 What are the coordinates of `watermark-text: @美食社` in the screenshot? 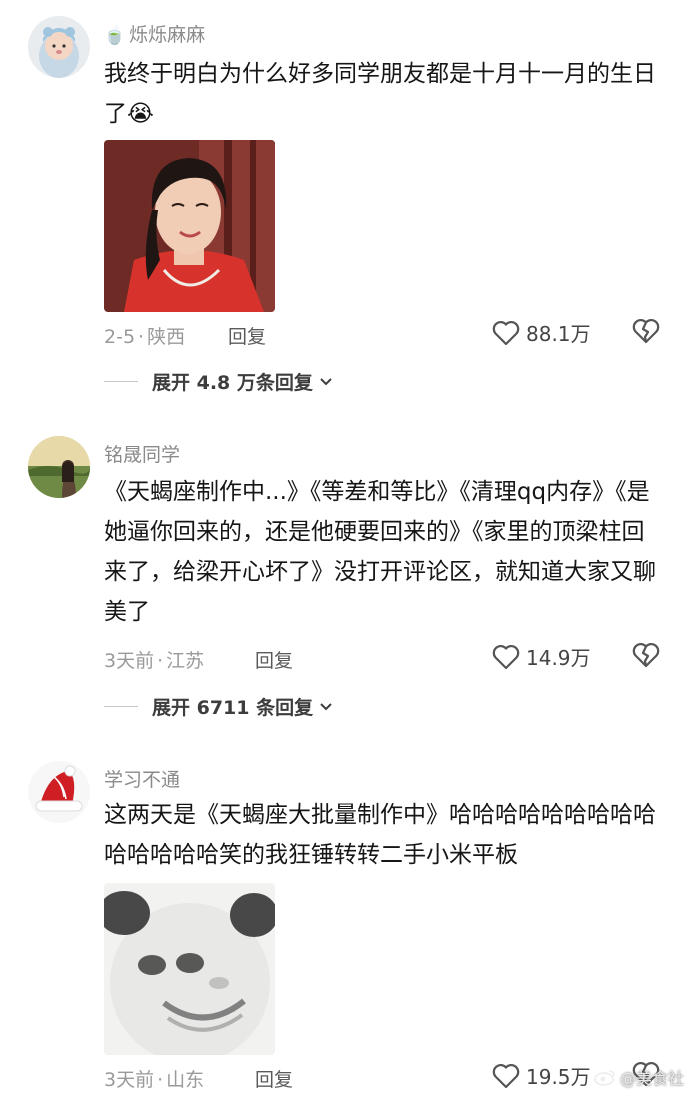 It's located at (651, 1078).